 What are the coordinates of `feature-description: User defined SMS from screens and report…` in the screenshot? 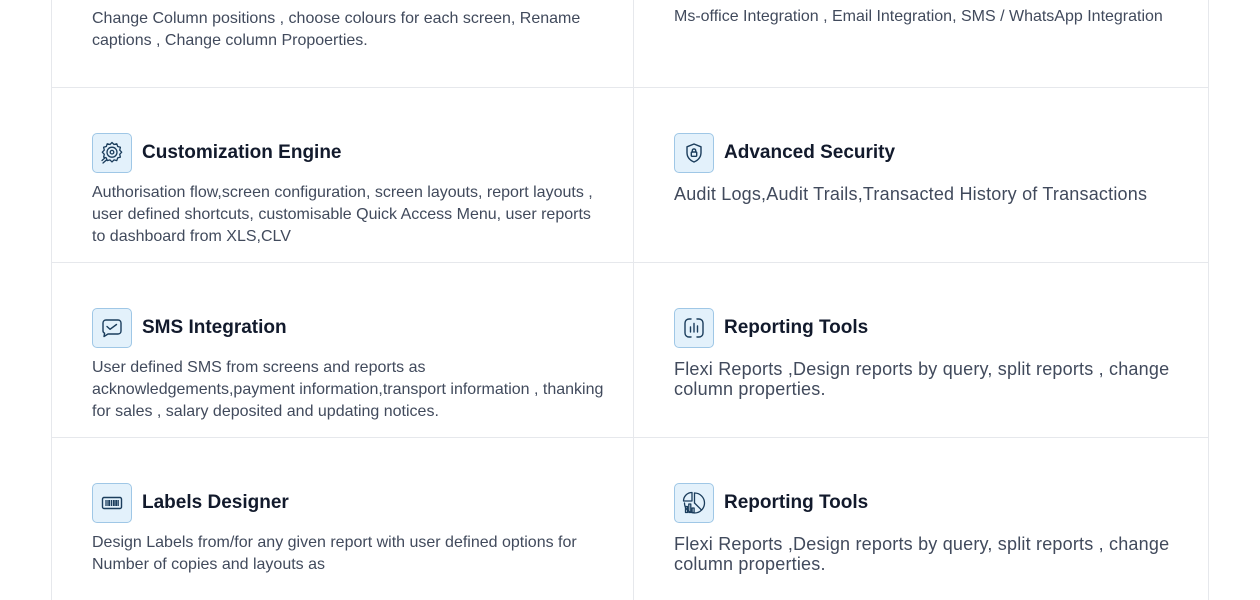 It's located at (348, 389).